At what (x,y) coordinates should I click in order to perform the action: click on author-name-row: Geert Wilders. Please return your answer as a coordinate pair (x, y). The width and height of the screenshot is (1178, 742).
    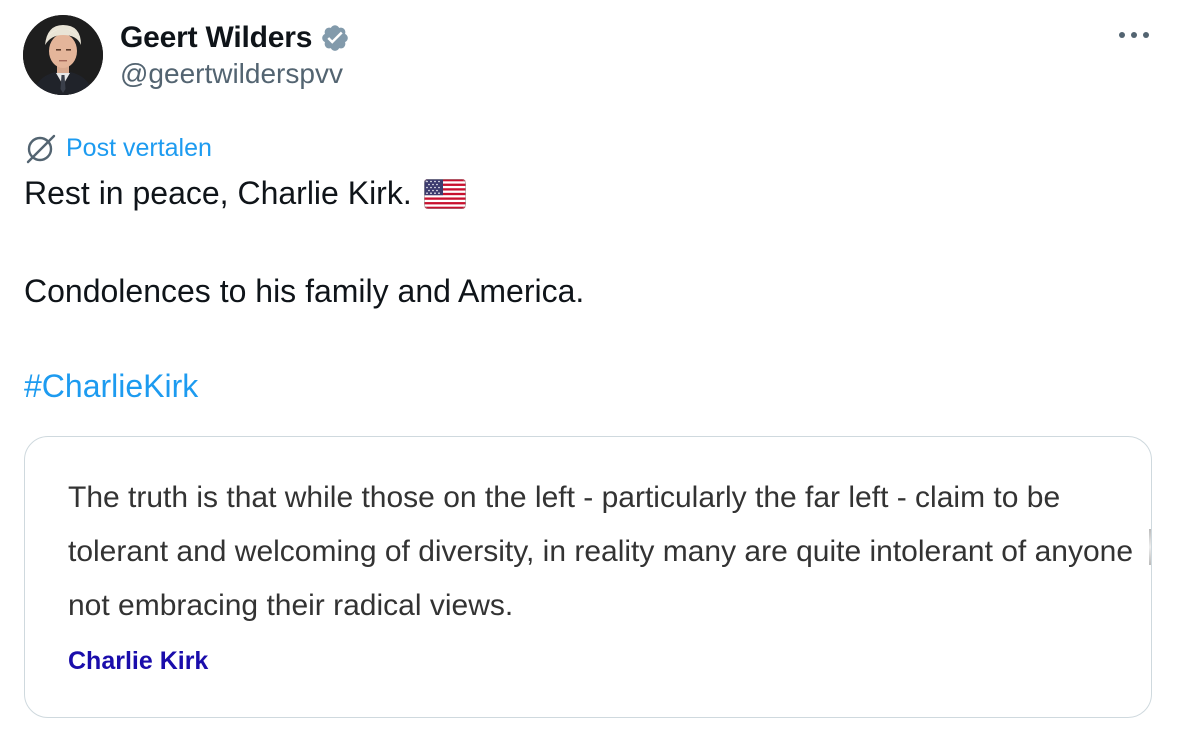
    Looking at the image, I should click on (235, 38).